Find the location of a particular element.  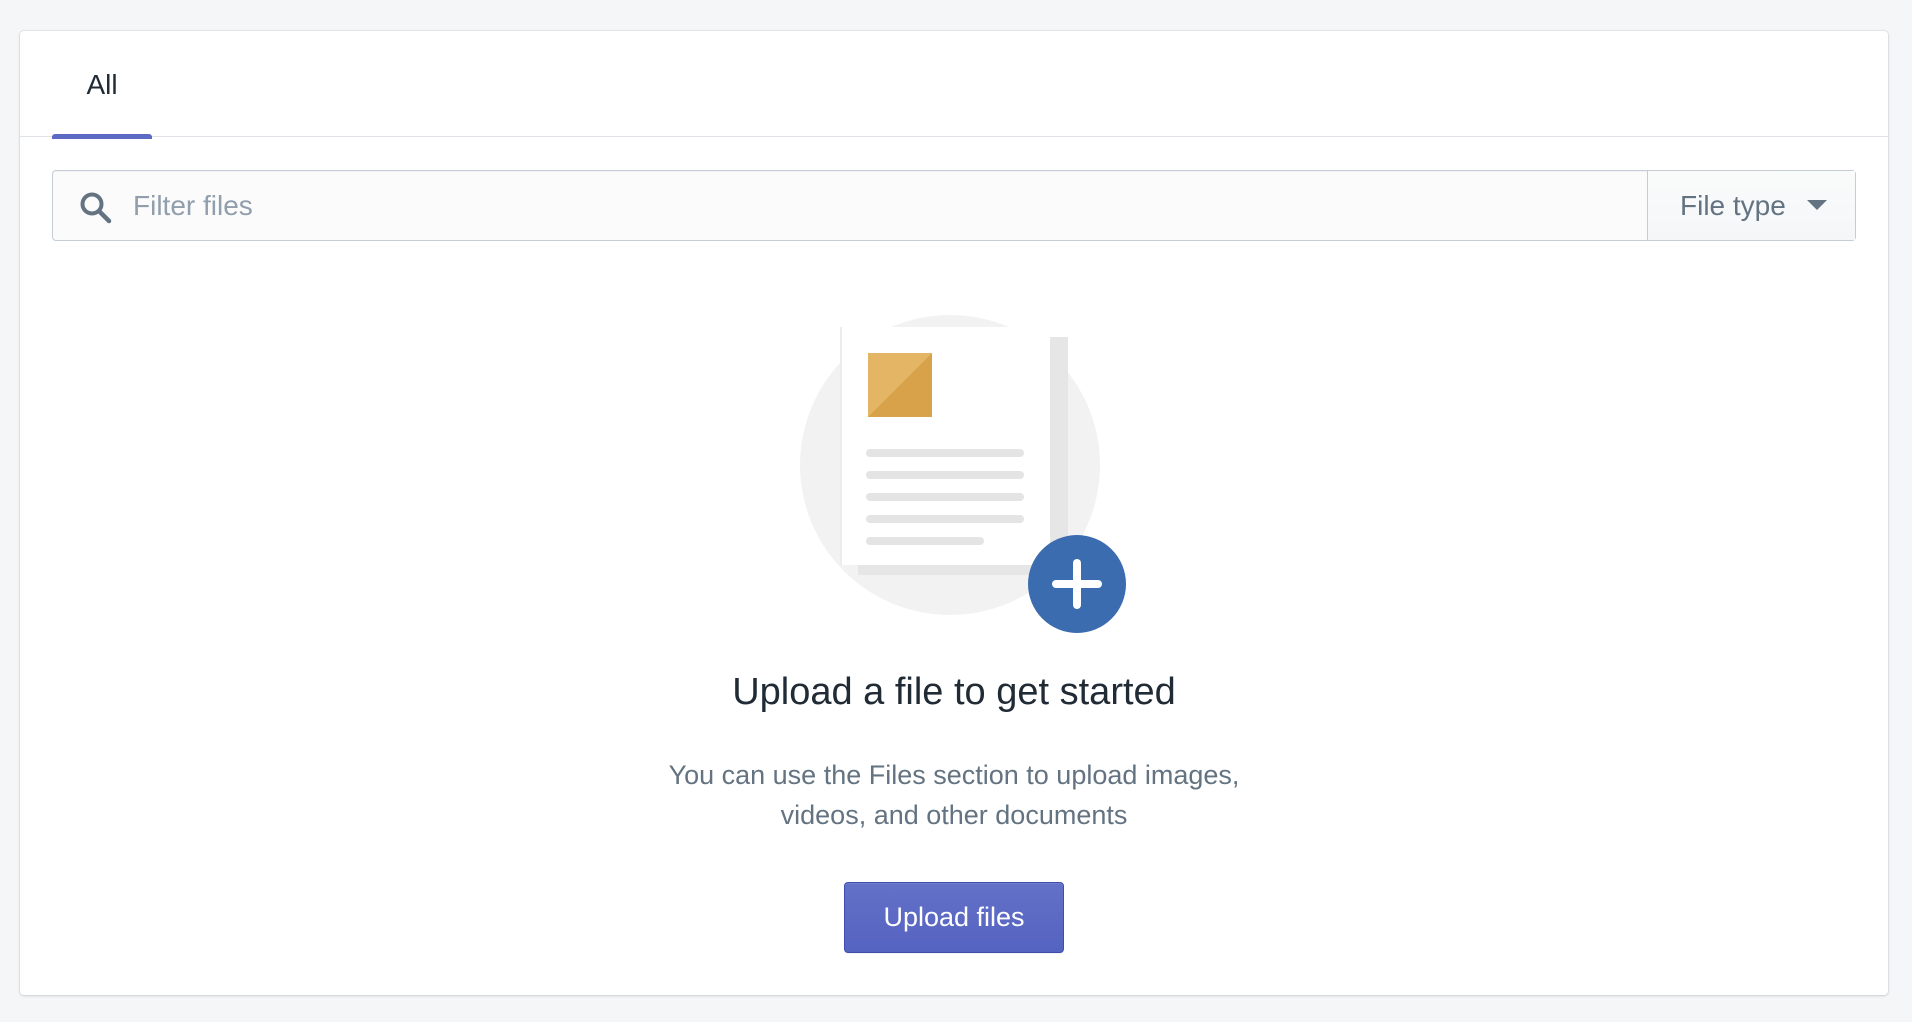

tab-all-label: All is located at coordinates (102, 84).